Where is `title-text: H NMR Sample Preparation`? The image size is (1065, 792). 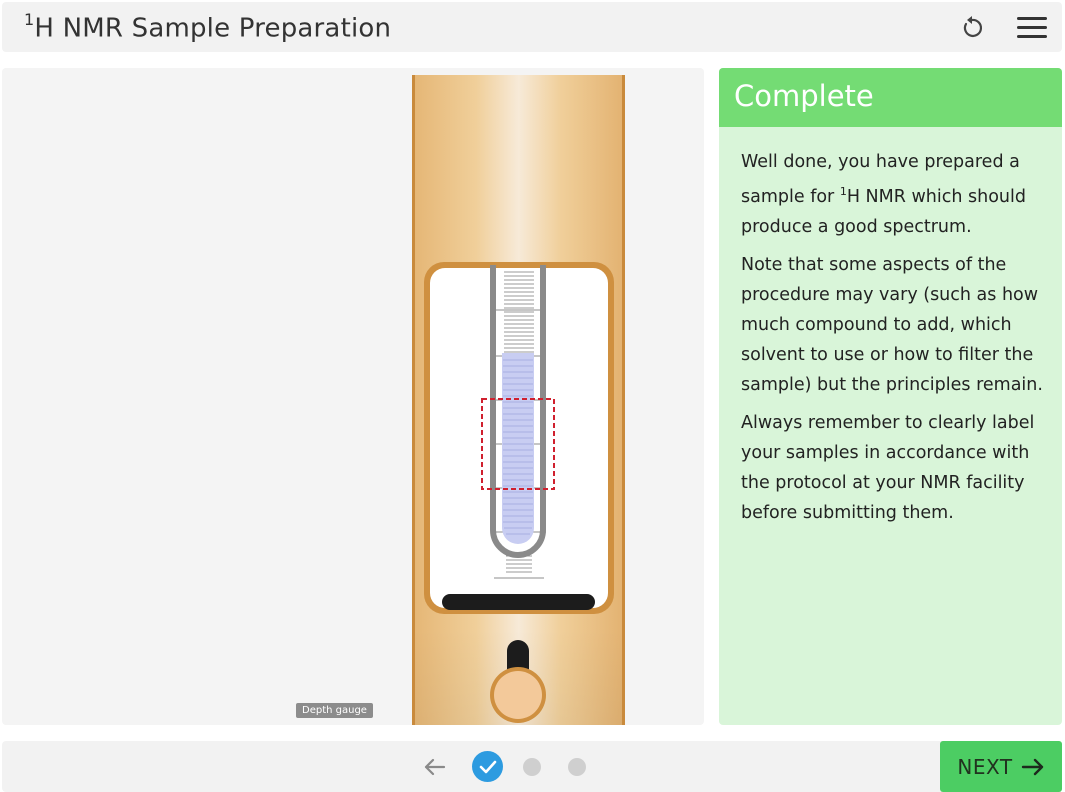
title-text: H NMR Sample Preparation is located at coordinates (213, 28).